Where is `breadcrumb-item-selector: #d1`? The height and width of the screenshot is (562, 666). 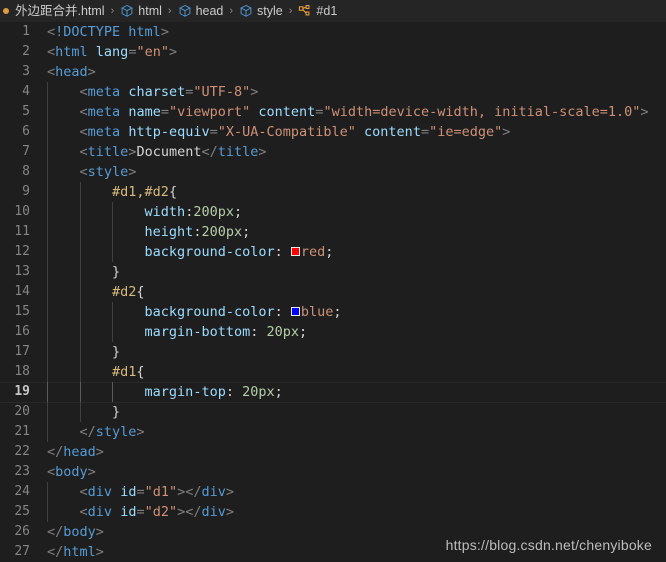 breadcrumb-item-selector: #d1 is located at coordinates (317, 11).